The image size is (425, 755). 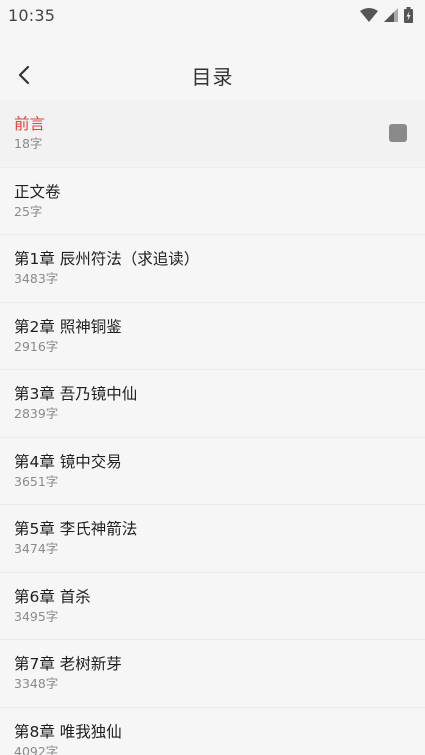 I want to click on chapter-title: 第4章 镜中交易, so click(x=68, y=461).